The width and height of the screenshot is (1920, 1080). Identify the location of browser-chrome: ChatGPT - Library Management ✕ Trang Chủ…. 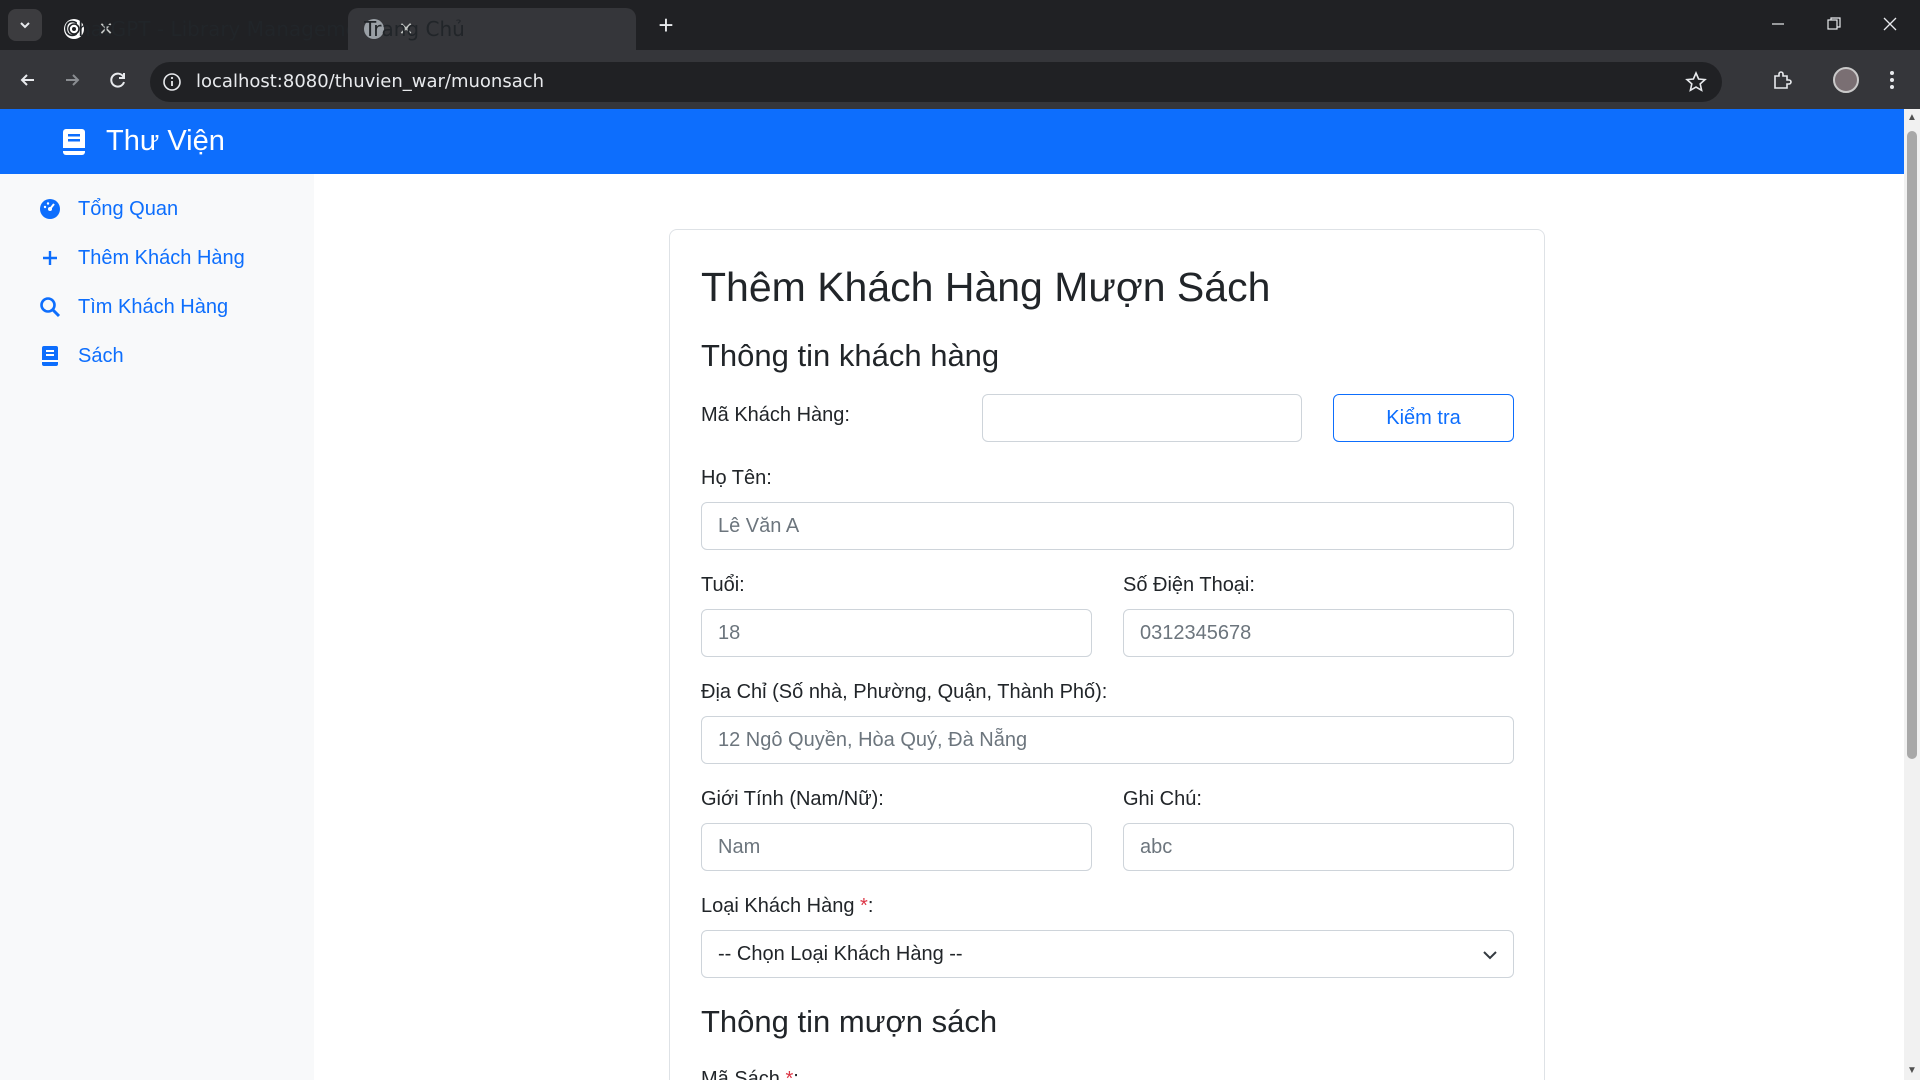
(960, 54).